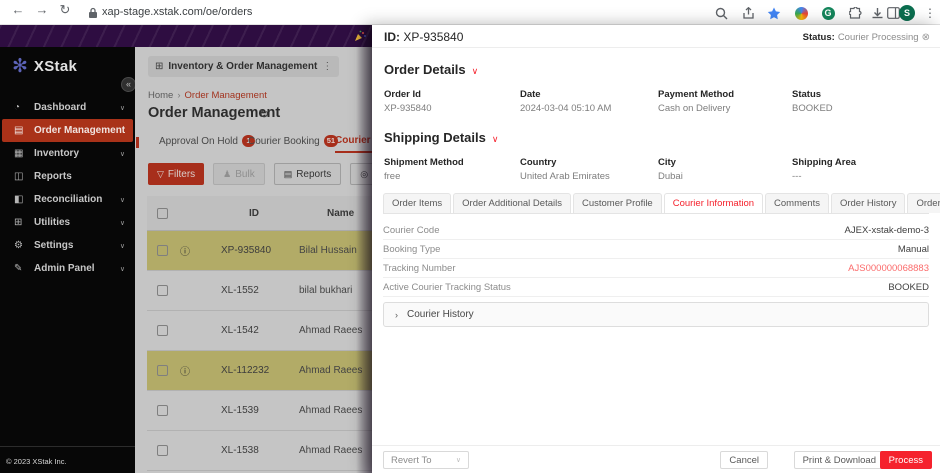  Describe the element at coordinates (392, 37) in the screenshot. I see `order-id-label: ID:` at that location.